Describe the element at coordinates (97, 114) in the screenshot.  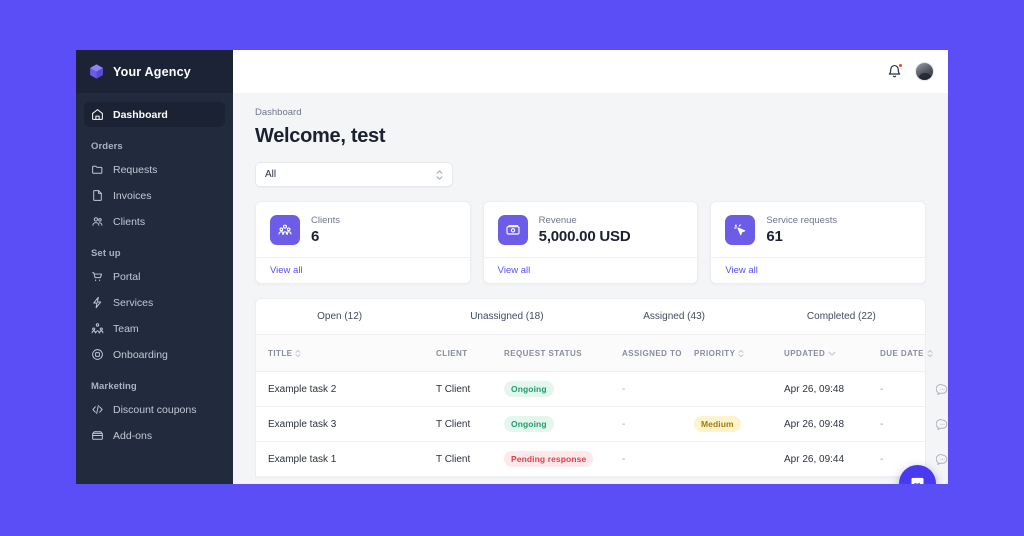
I see `home-icon` at that location.